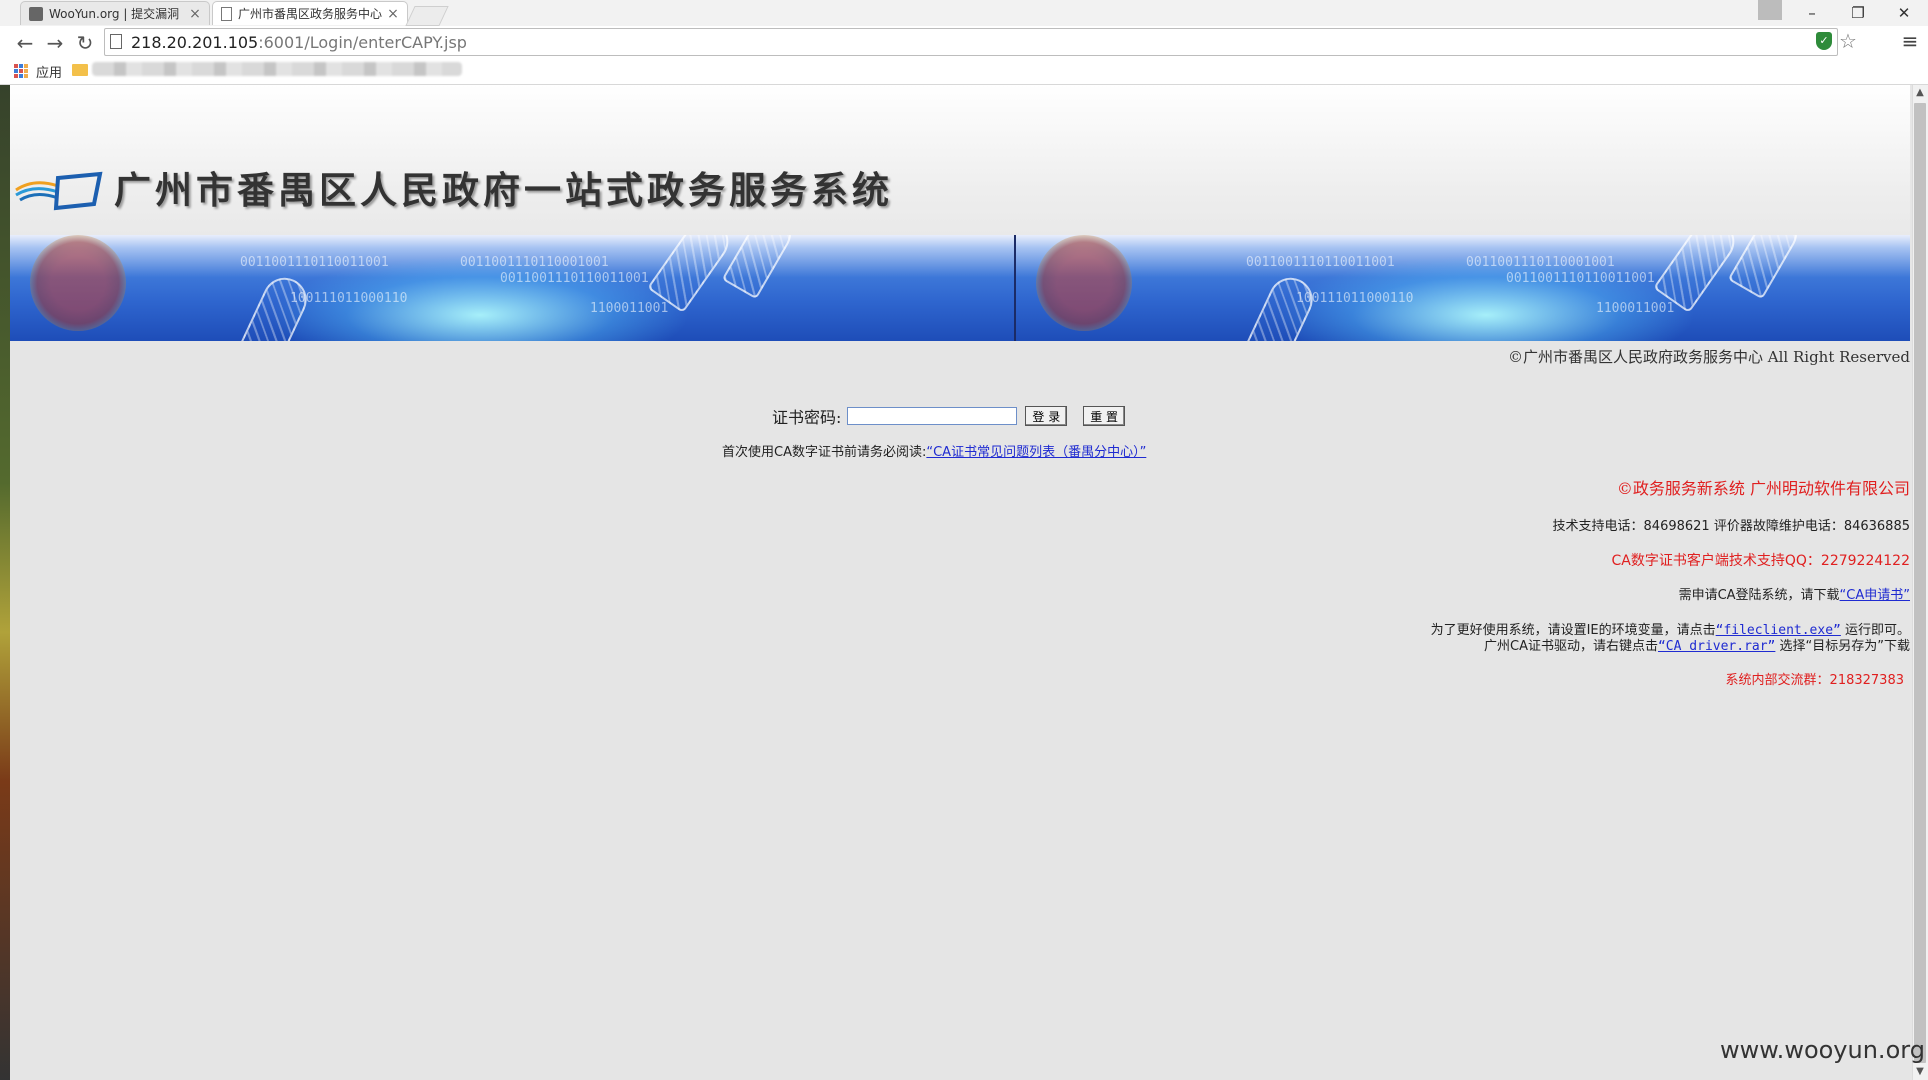 The height and width of the screenshot is (1080, 1928). What do you see at coordinates (503, 190) in the screenshot?
I see `system-title: 广州市番禺区人民政府一站式政务服务系统` at bounding box center [503, 190].